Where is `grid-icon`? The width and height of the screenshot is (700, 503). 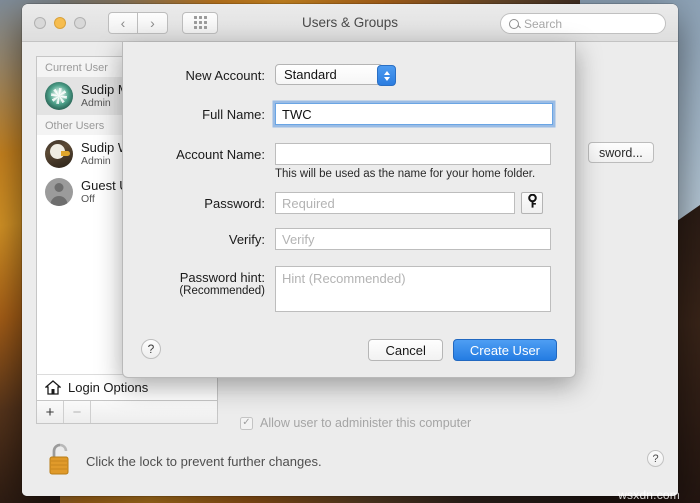
grid-icon is located at coordinates (200, 22).